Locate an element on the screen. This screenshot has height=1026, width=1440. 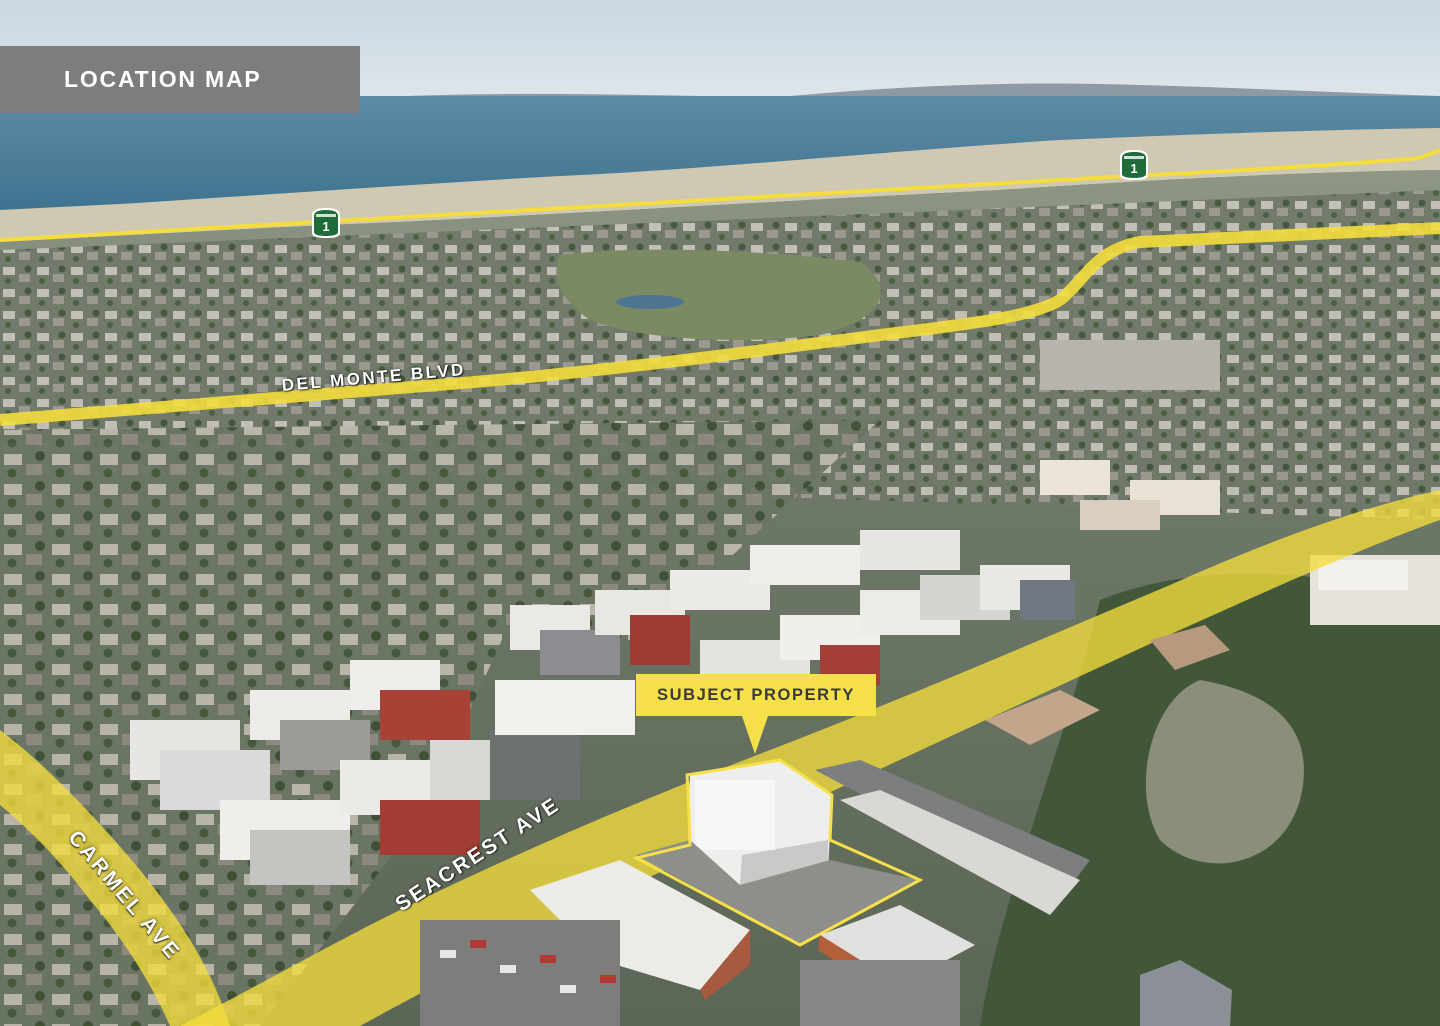
title-text: LOCATION MAP is located at coordinates (163, 79).